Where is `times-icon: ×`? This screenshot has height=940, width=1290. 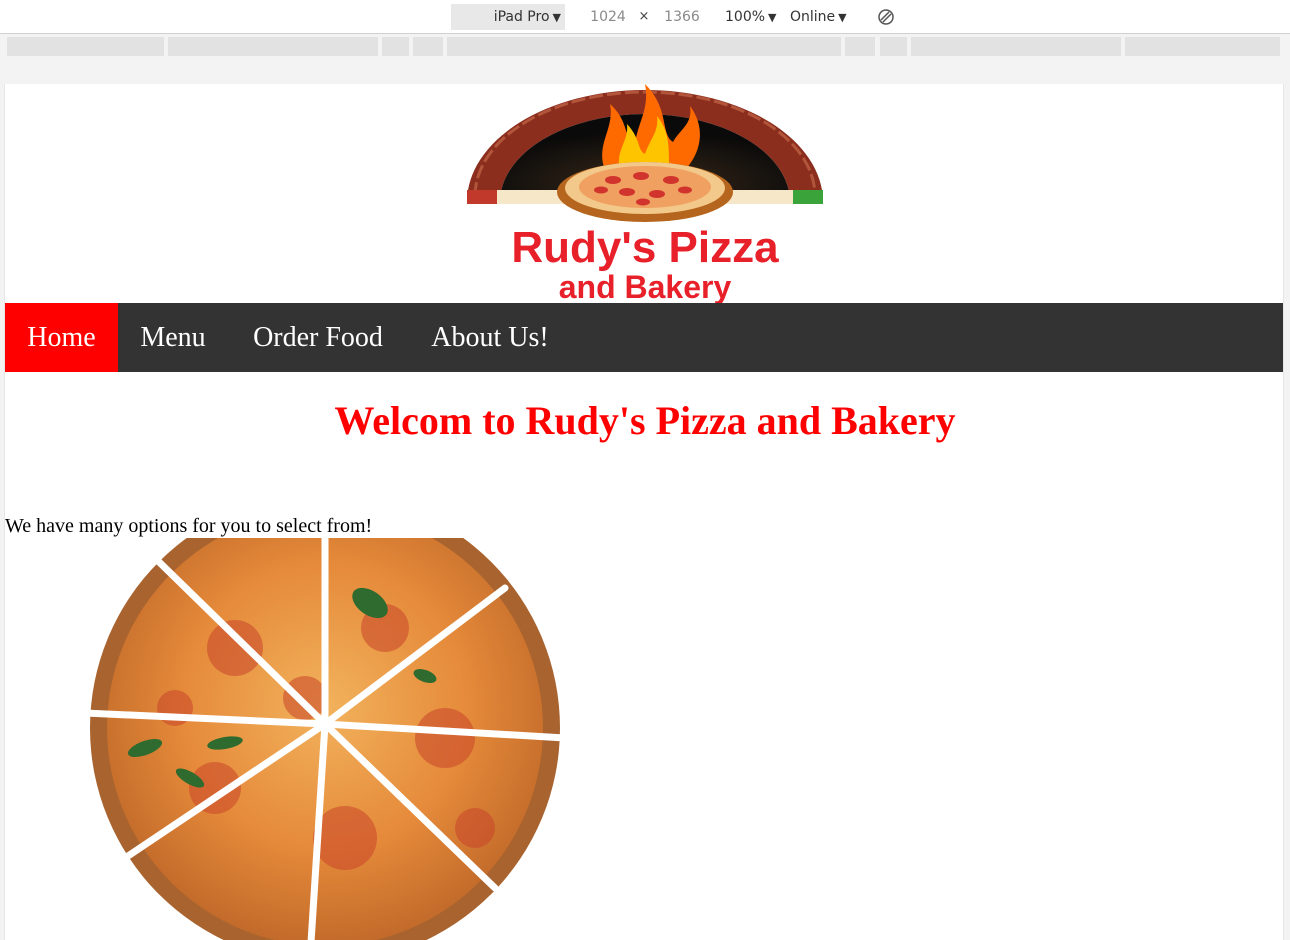 times-icon: × is located at coordinates (644, 16).